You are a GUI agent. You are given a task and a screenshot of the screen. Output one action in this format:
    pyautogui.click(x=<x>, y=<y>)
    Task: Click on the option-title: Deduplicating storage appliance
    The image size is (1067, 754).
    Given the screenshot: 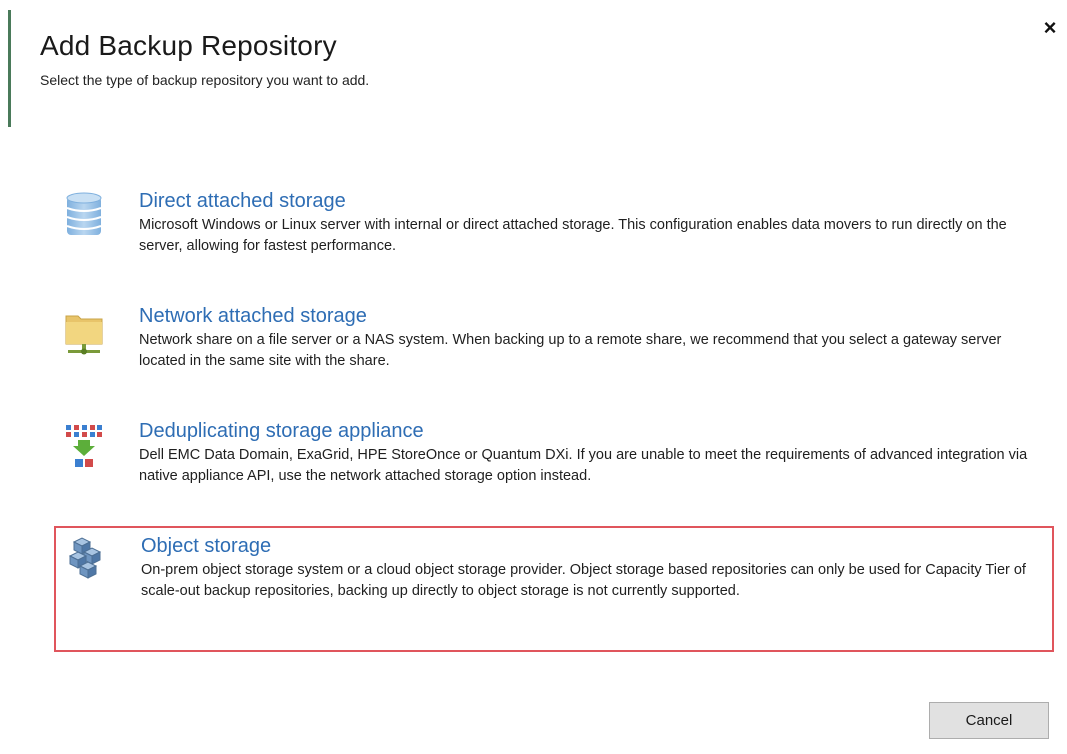 What is the action you would take?
    pyautogui.click(x=591, y=431)
    